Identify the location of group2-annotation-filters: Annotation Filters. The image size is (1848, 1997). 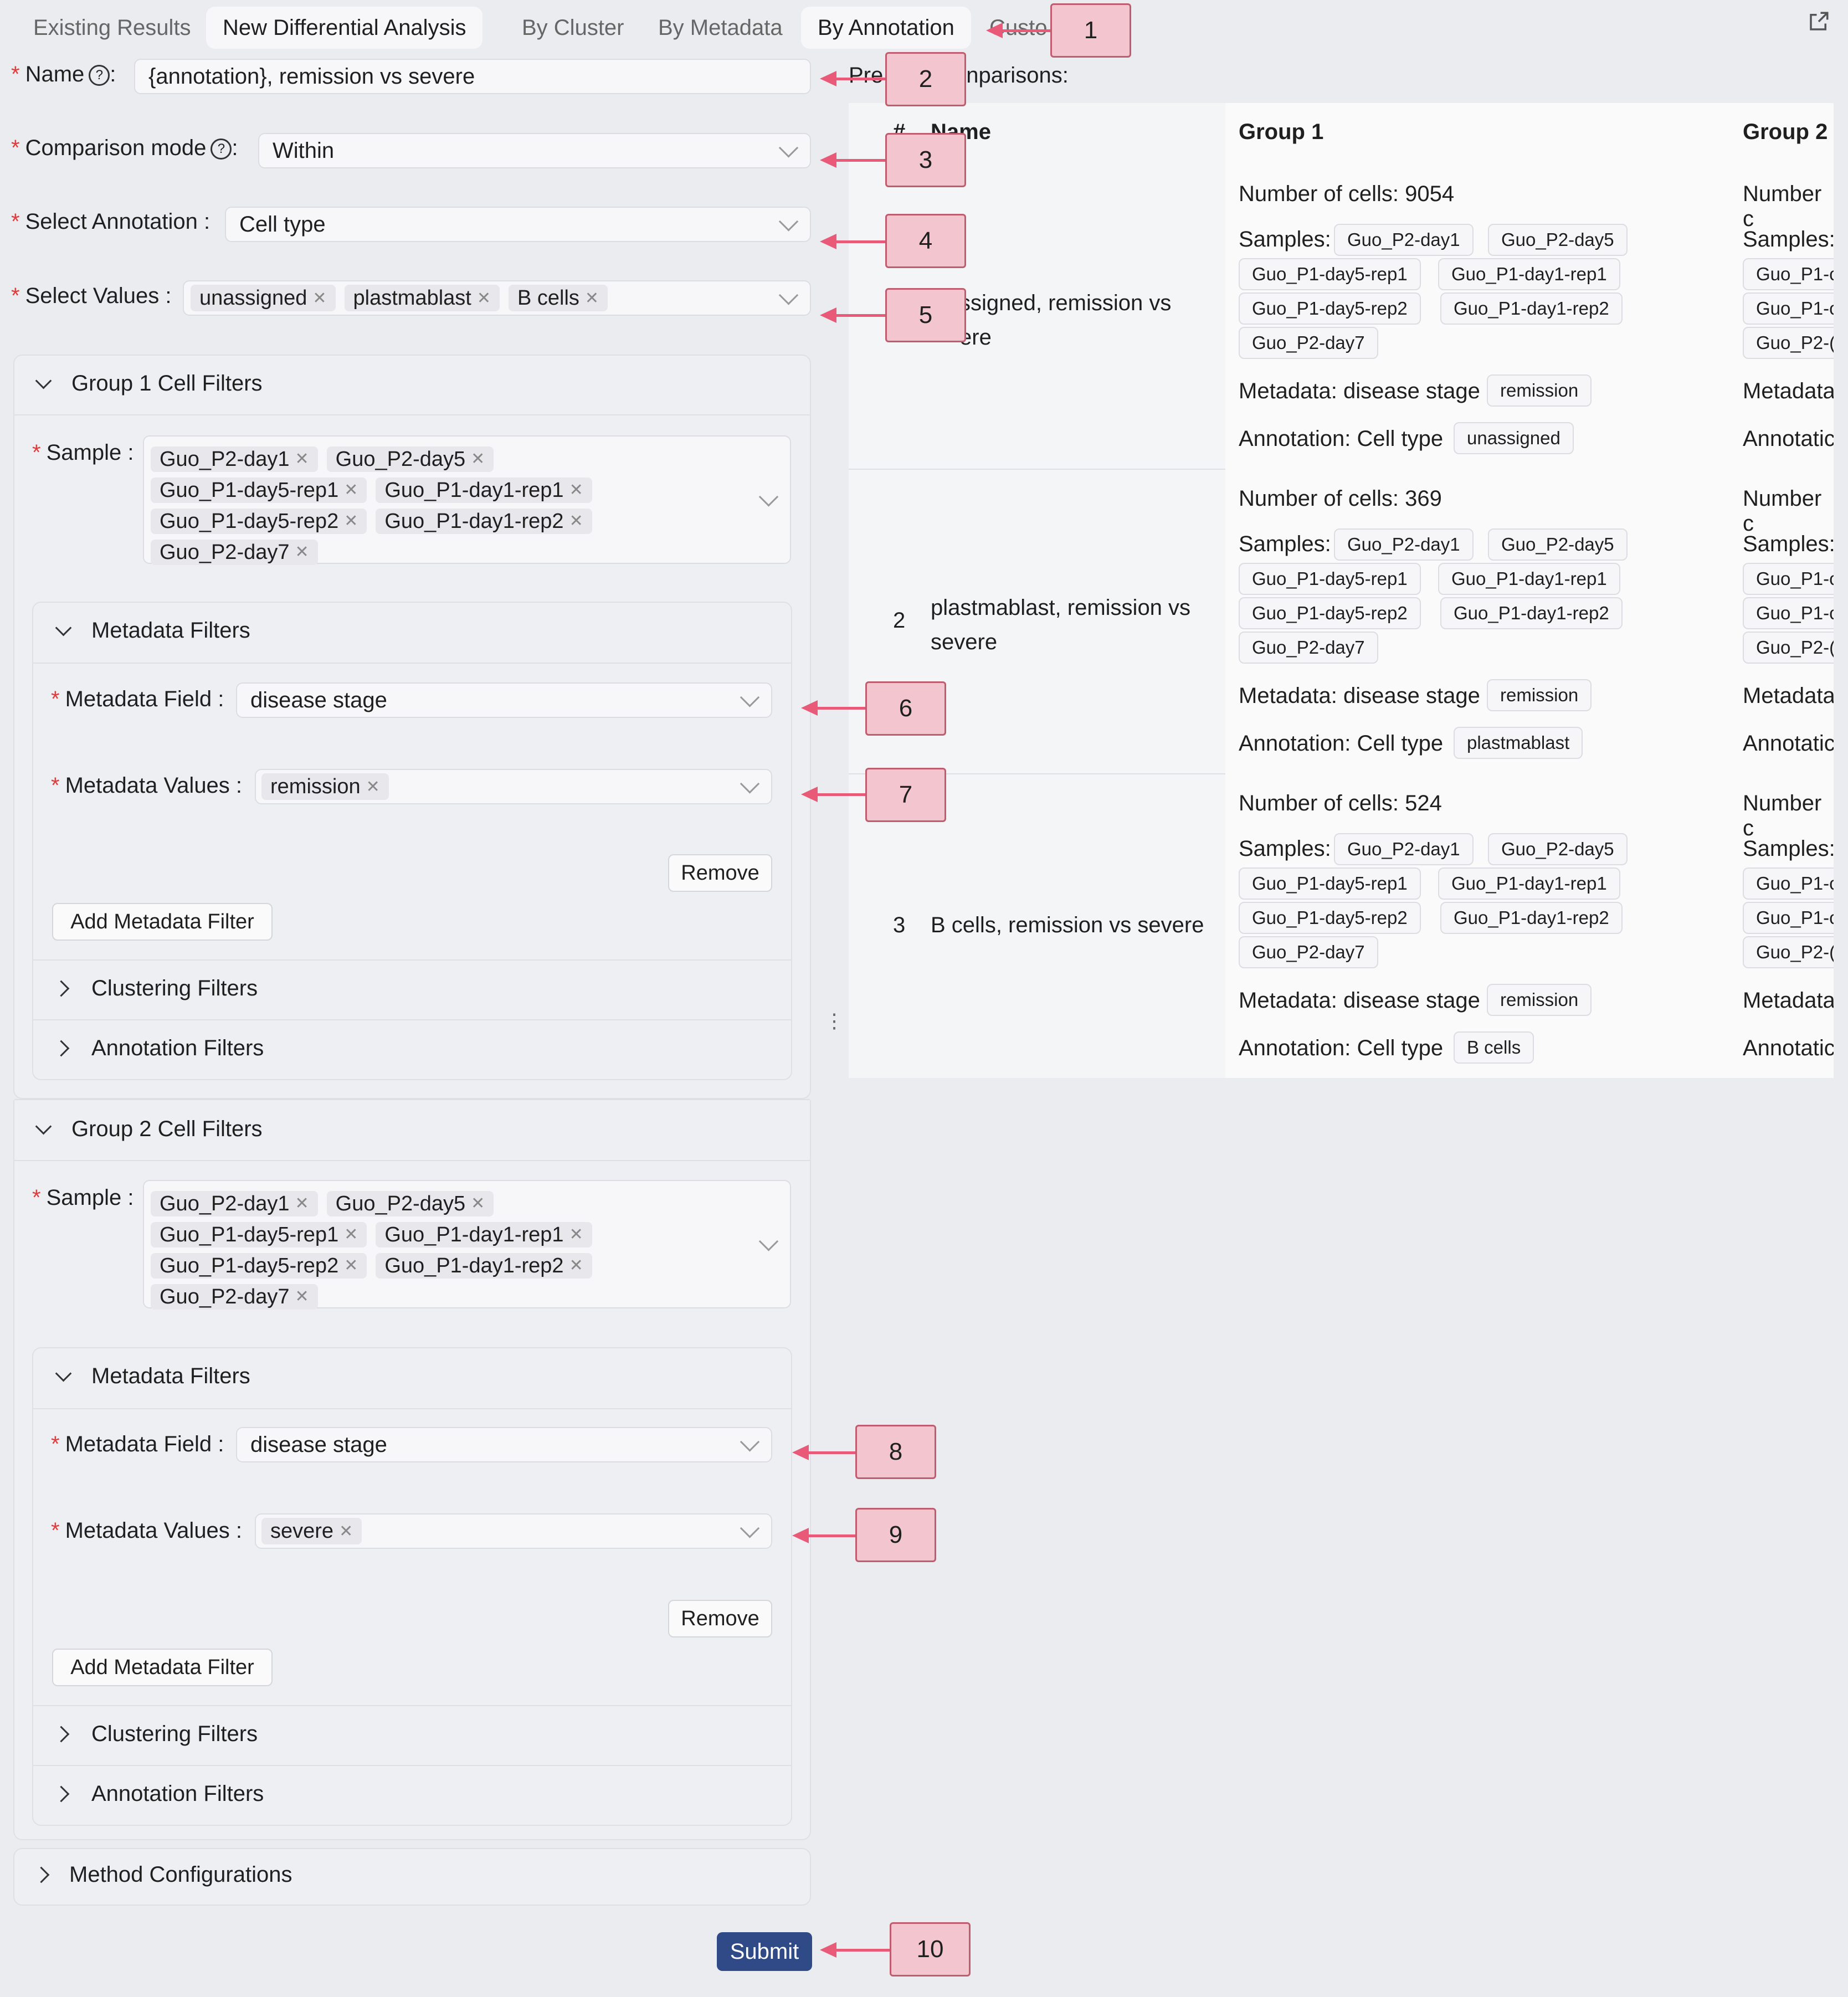
(159, 1794).